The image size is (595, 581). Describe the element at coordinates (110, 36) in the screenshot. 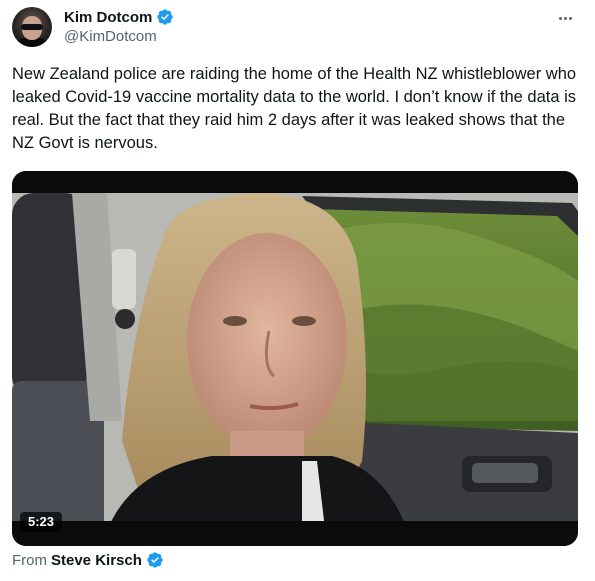

I see `author-handle: @KimDotcom` at that location.